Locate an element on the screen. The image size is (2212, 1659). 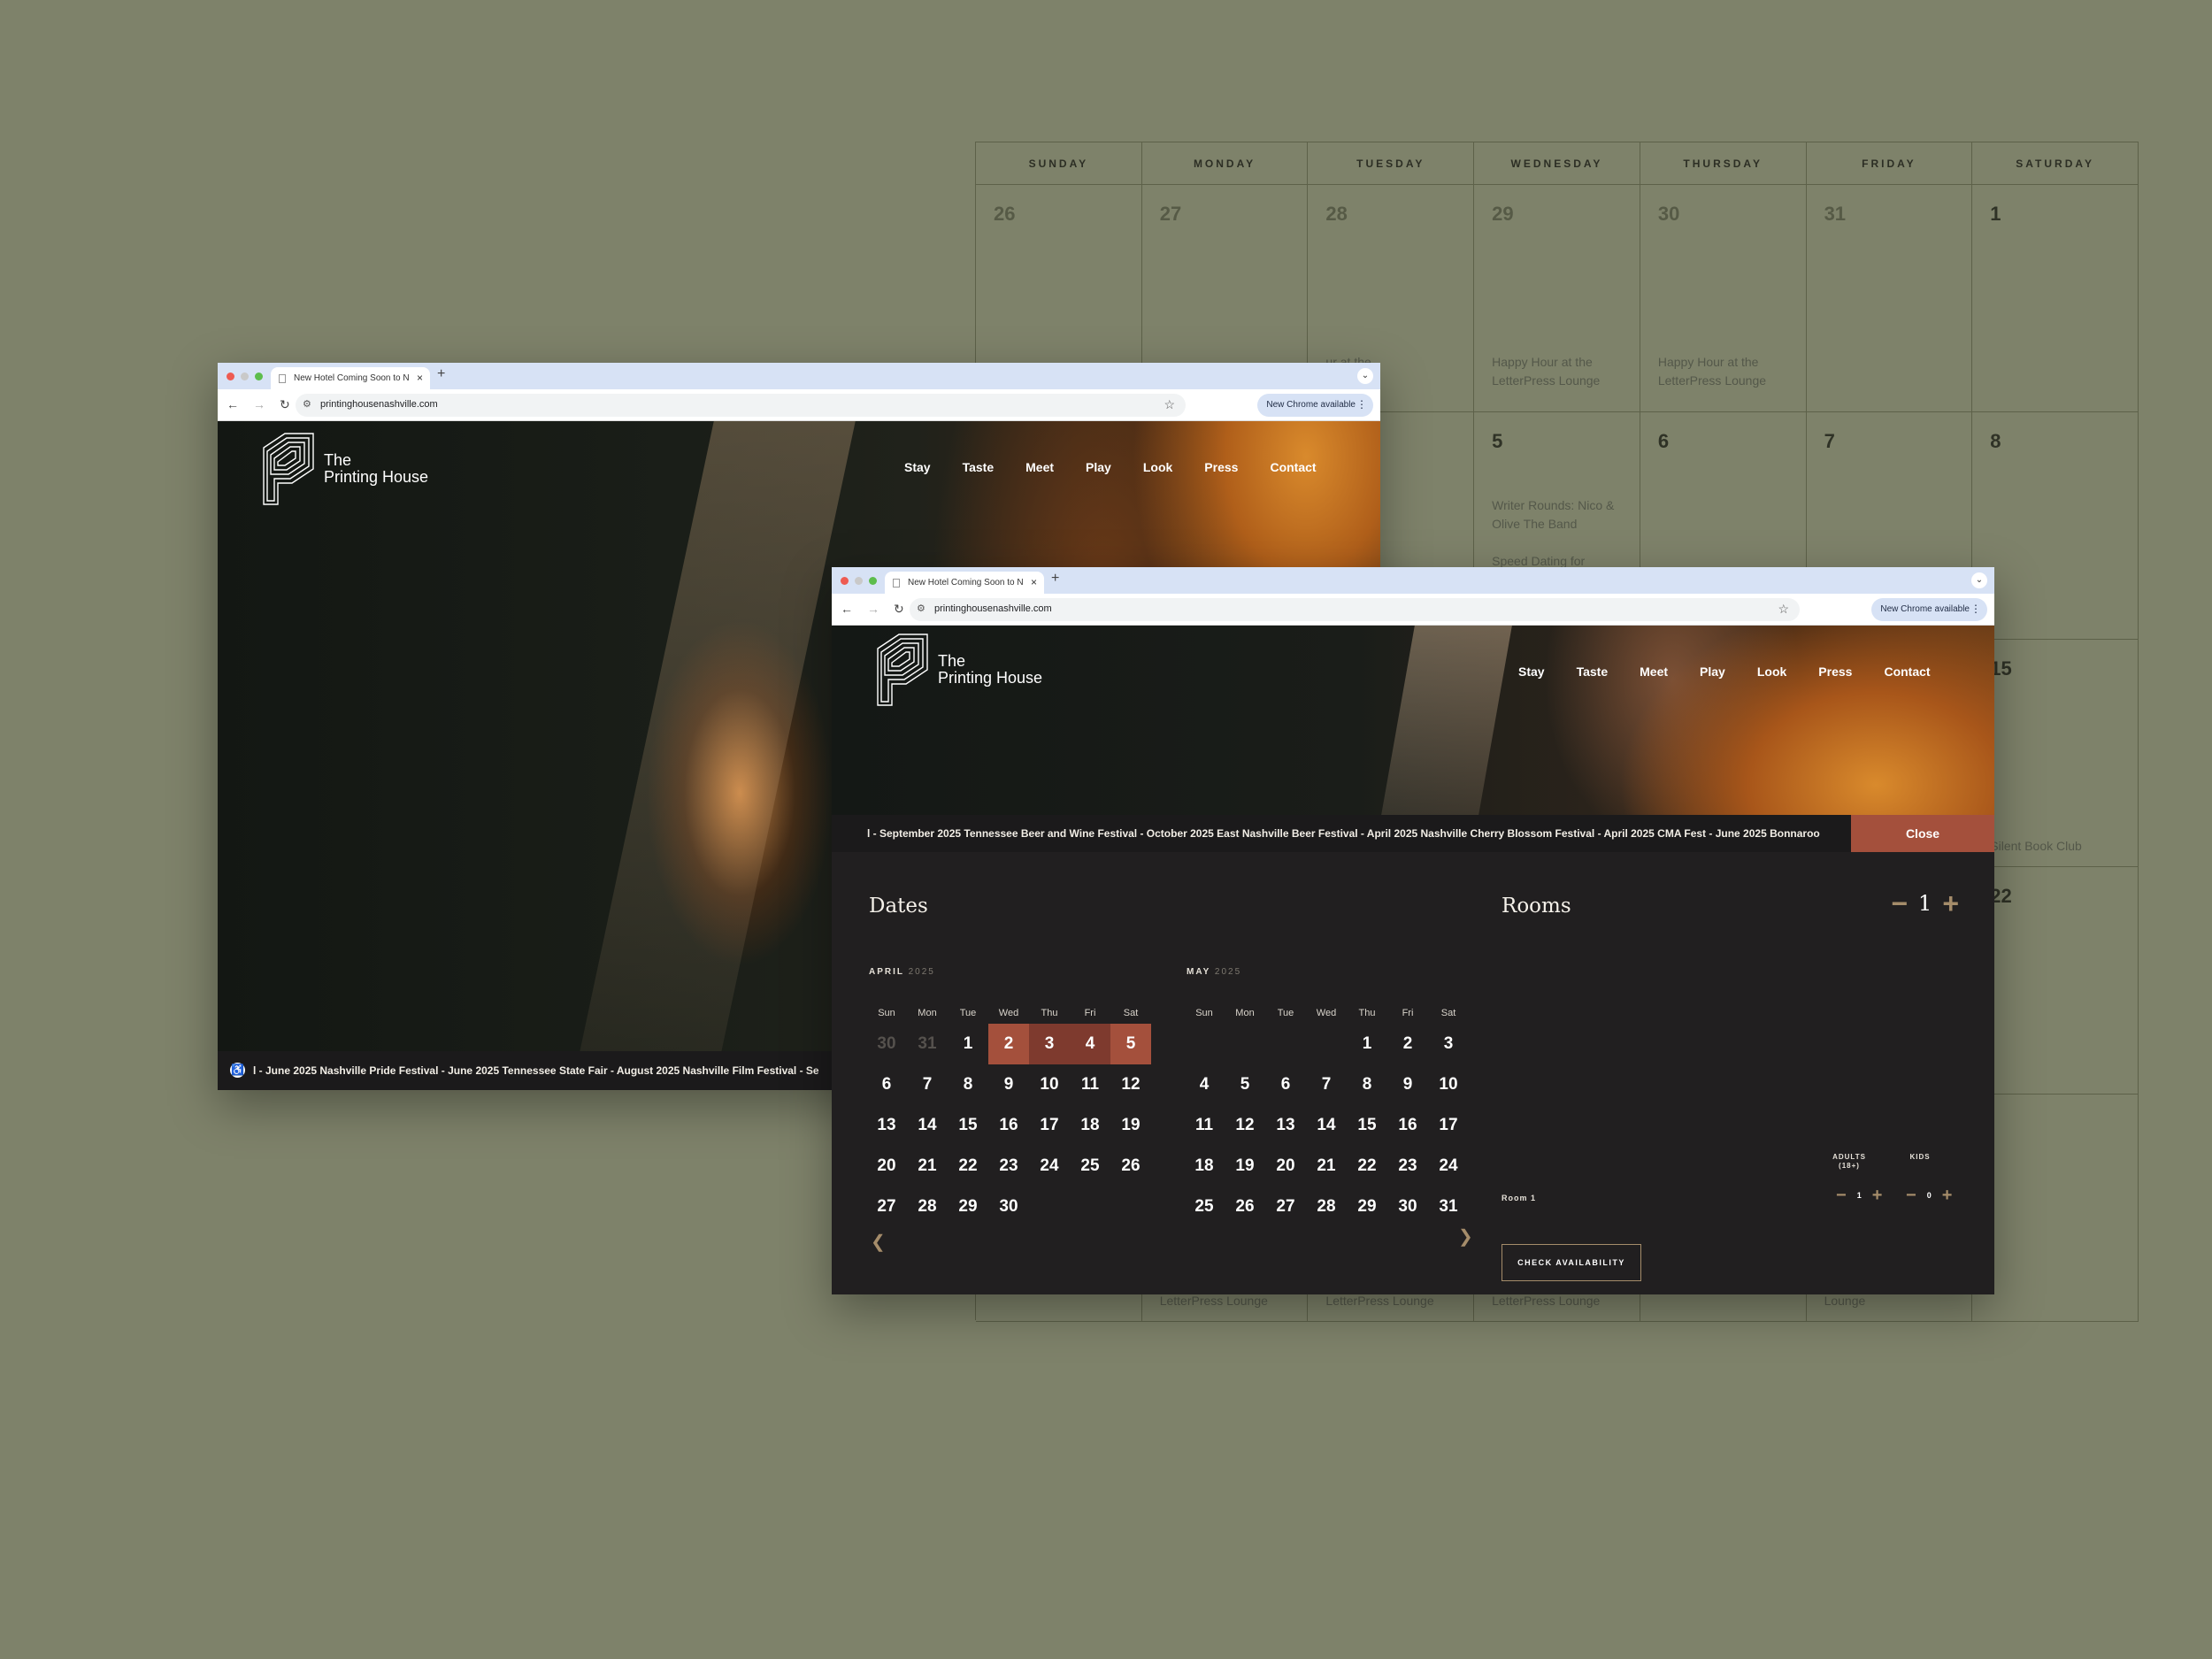
day-cell: 18 is located at coordinates (1205, 1166).